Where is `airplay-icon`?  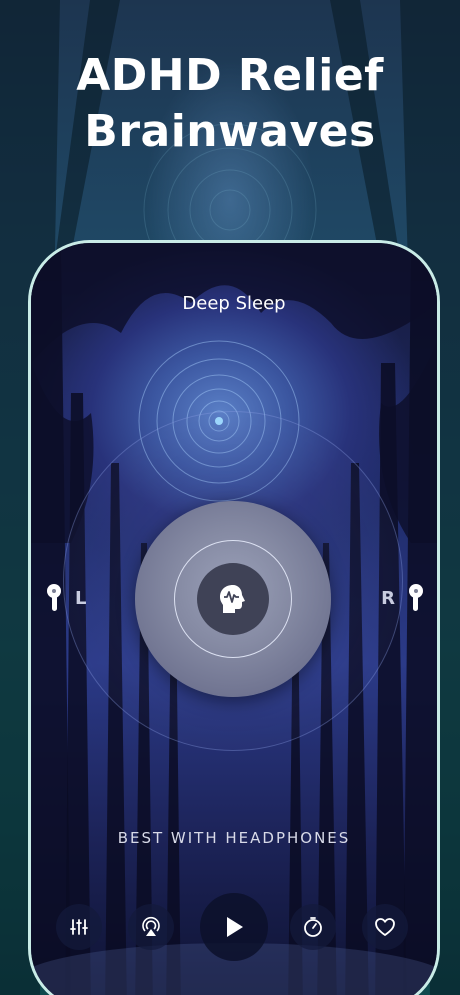
airplay-icon is located at coordinates (151, 926).